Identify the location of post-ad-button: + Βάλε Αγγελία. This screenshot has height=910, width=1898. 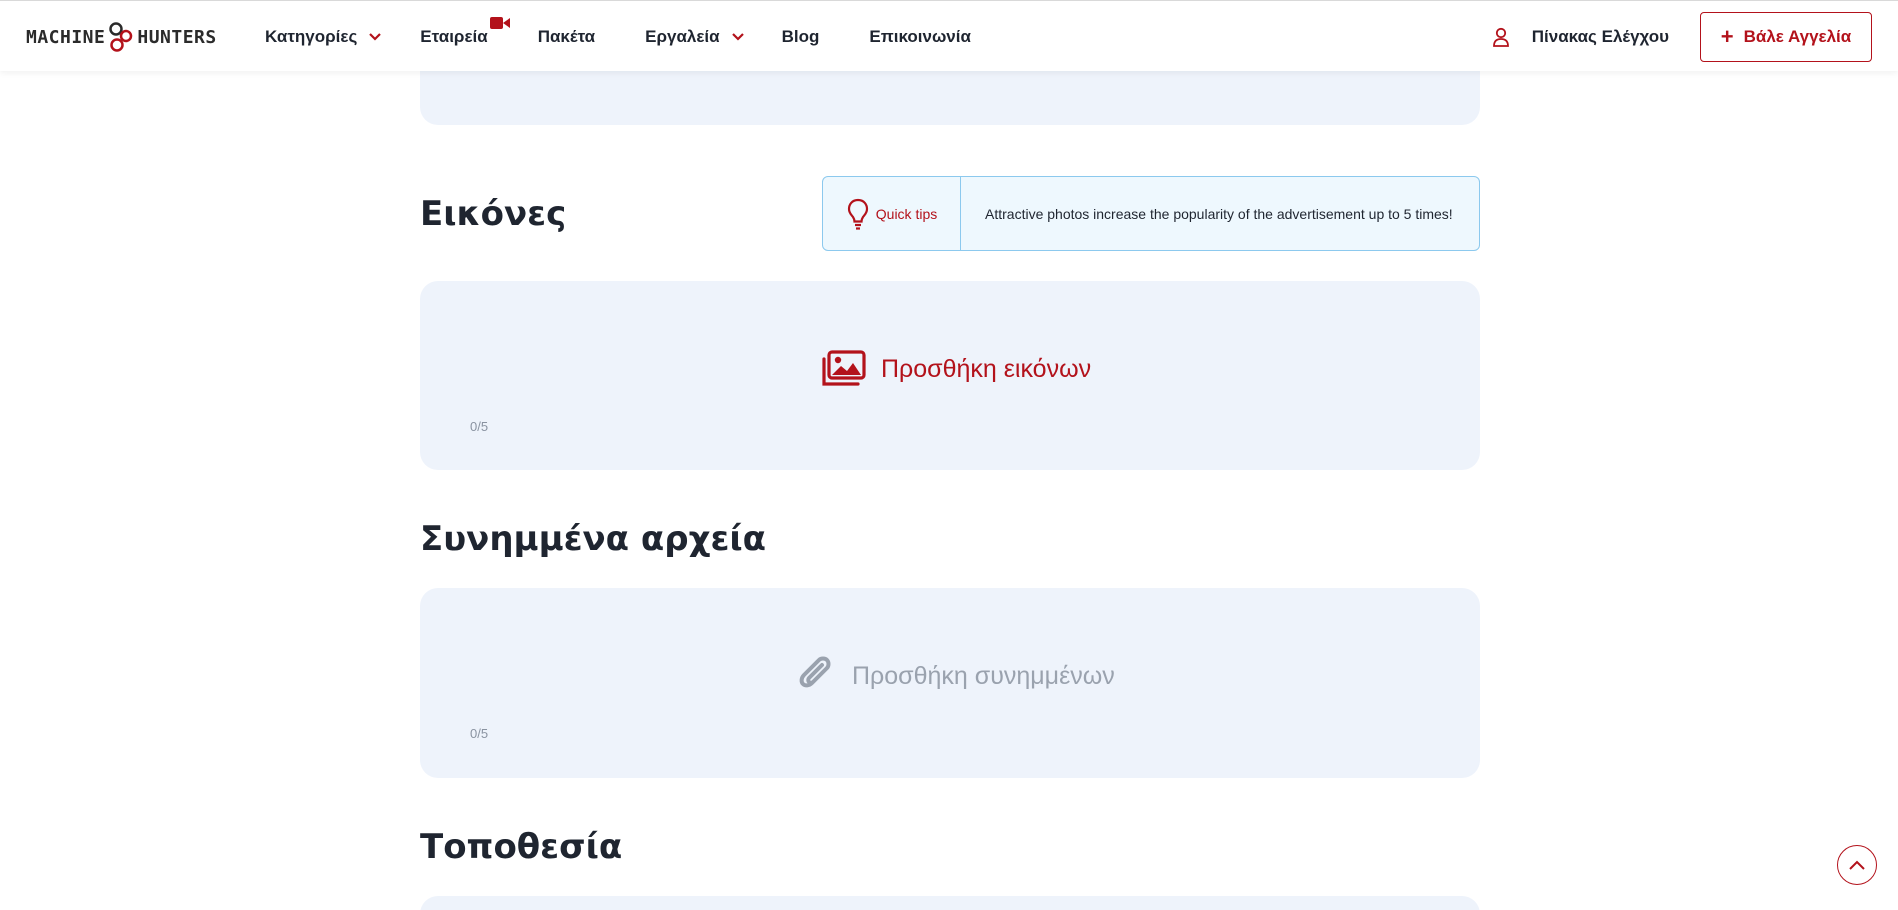
(1786, 37).